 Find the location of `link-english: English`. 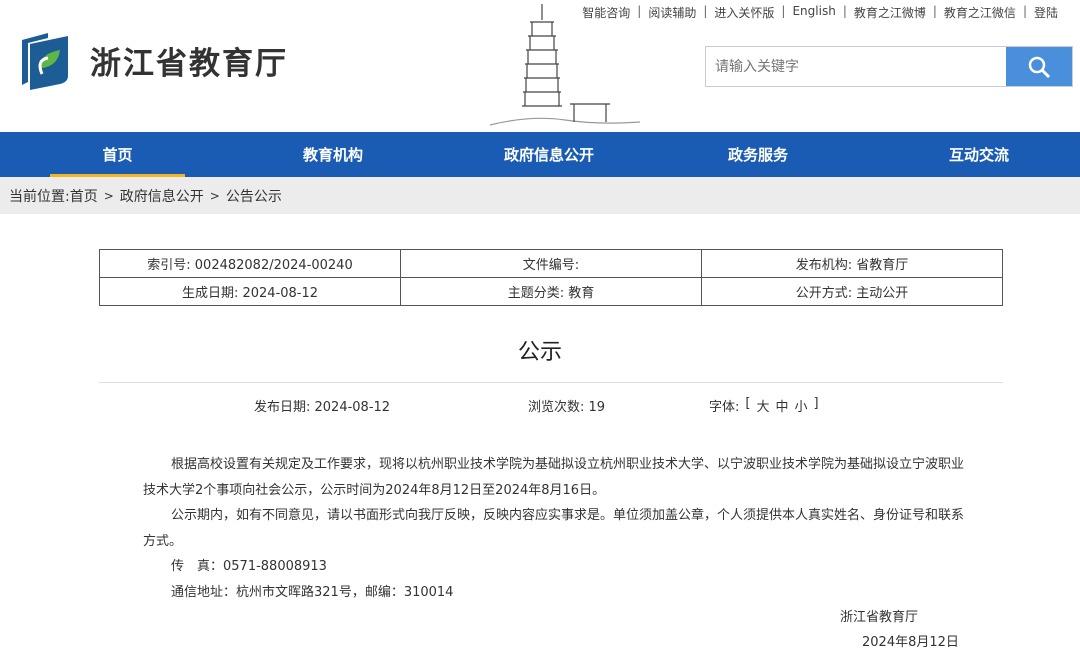

link-english: English is located at coordinates (813, 12).